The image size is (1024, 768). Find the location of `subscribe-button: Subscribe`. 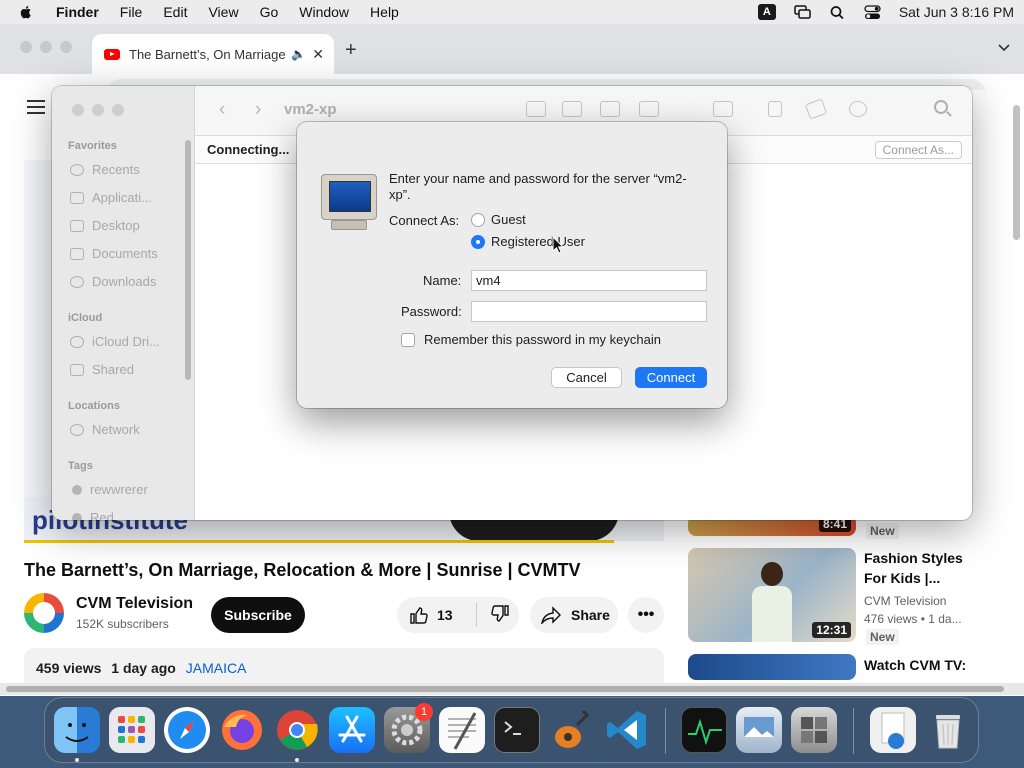

subscribe-button: Subscribe is located at coordinates (258, 615).